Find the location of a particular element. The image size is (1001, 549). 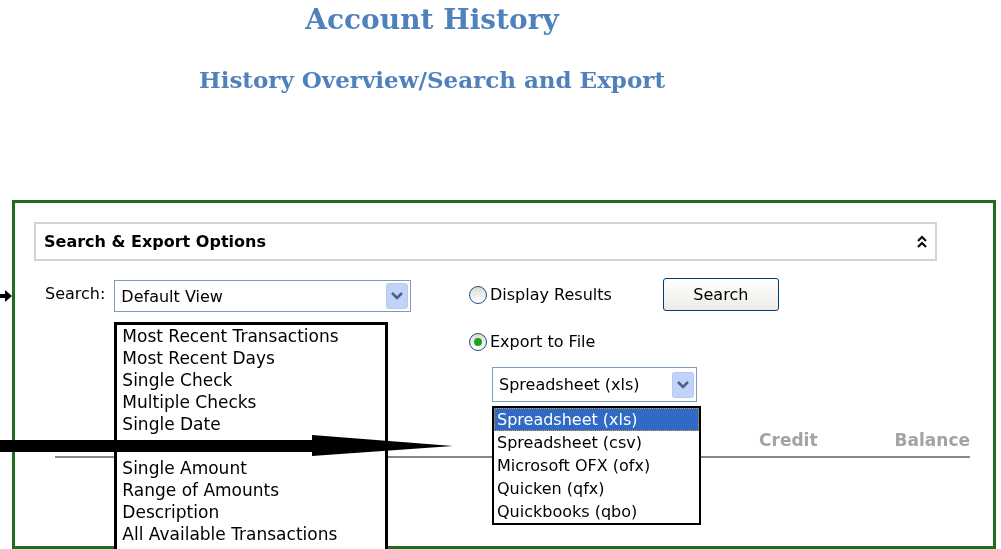

dropdown-option: Microsoft OFX (ofx) is located at coordinates (596, 465).